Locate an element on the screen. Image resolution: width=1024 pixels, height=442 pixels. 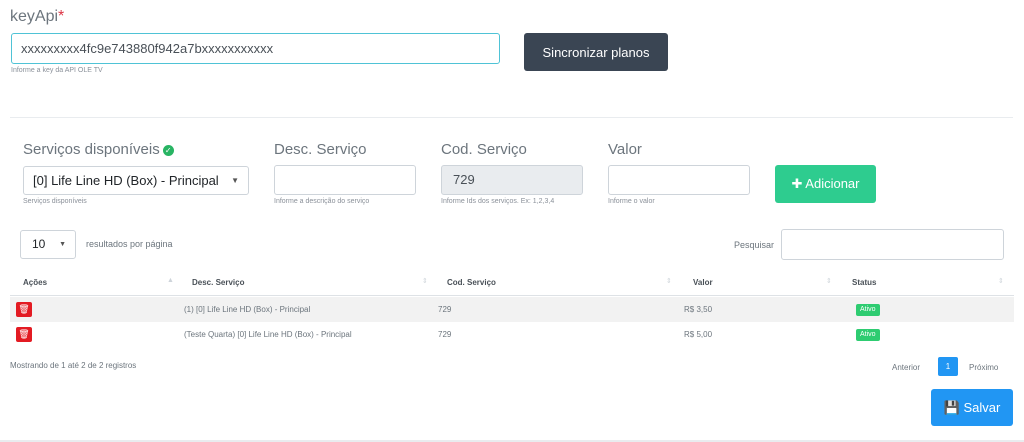
search-input is located at coordinates (892, 244).